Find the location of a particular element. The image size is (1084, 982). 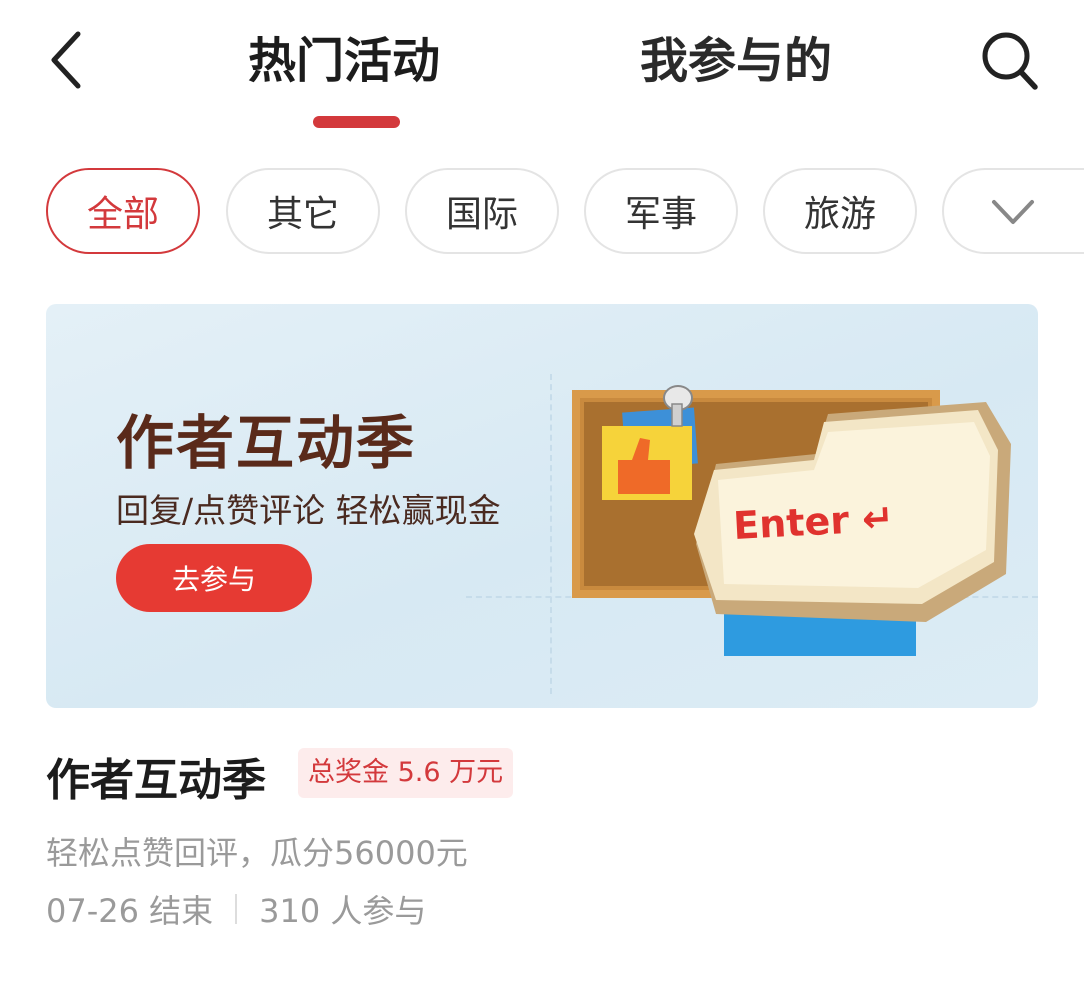

top-nav-bar: 热门活动 我参与的 is located at coordinates (542, 70).